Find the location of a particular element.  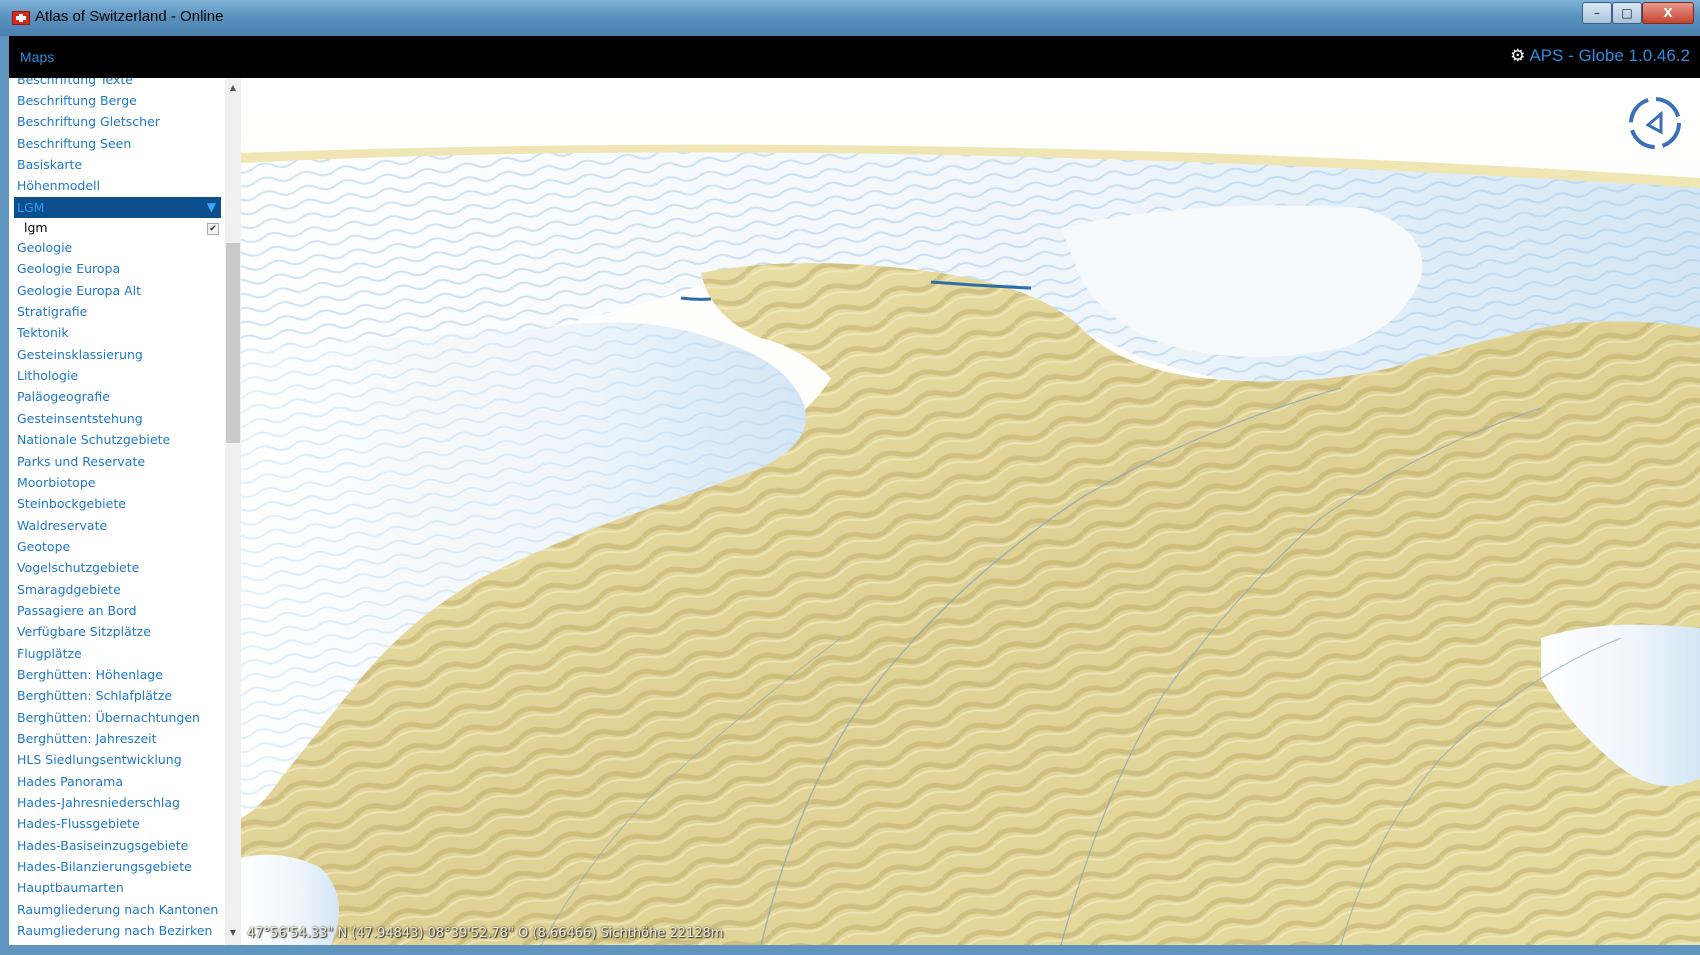

app-version-label: ⚙ APS - Globe 1.0.46.2 is located at coordinates (1600, 56).